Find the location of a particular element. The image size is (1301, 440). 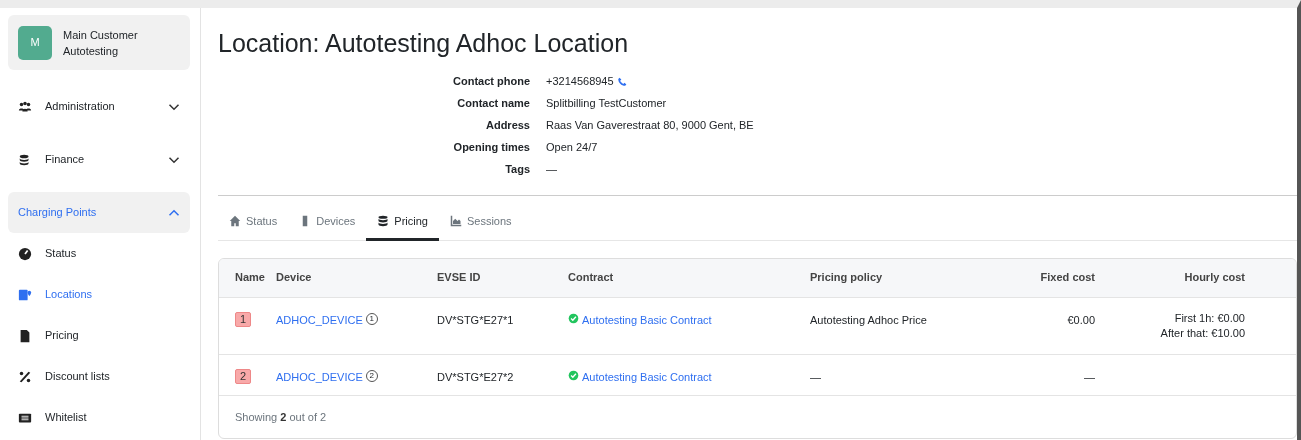

nav-item: Whitelist is located at coordinates (99, 417).